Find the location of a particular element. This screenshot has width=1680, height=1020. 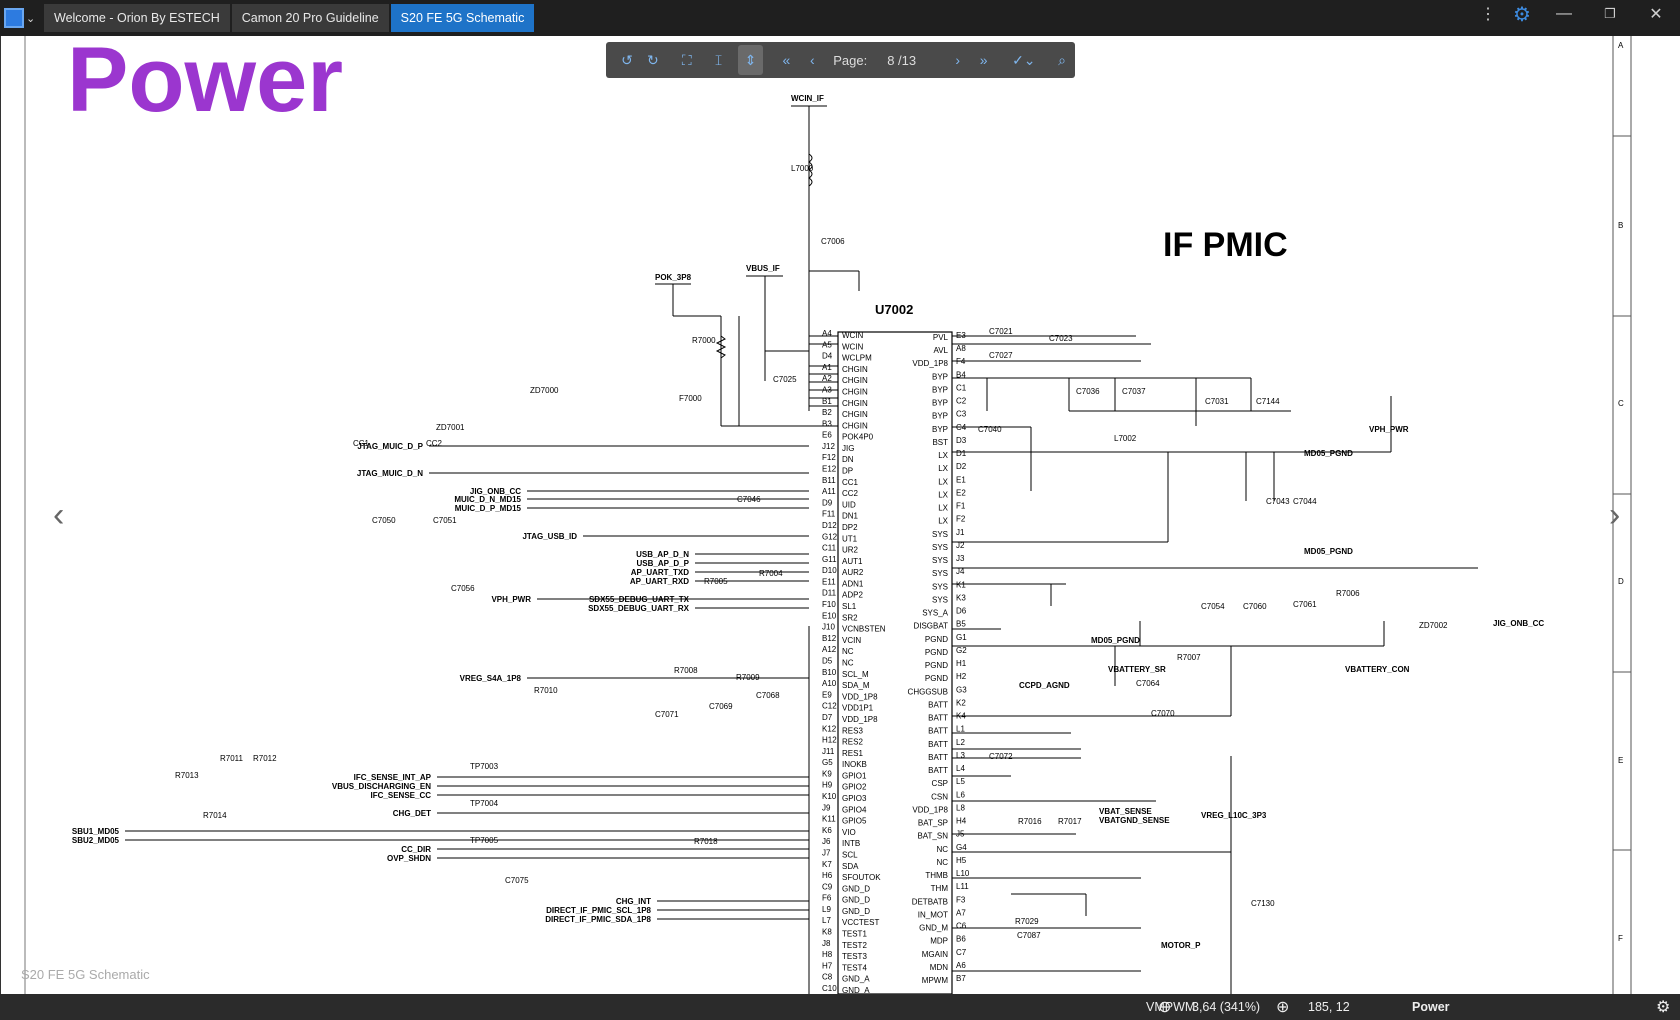

chip-pin-ball: J10 is located at coordinates (828, 627).